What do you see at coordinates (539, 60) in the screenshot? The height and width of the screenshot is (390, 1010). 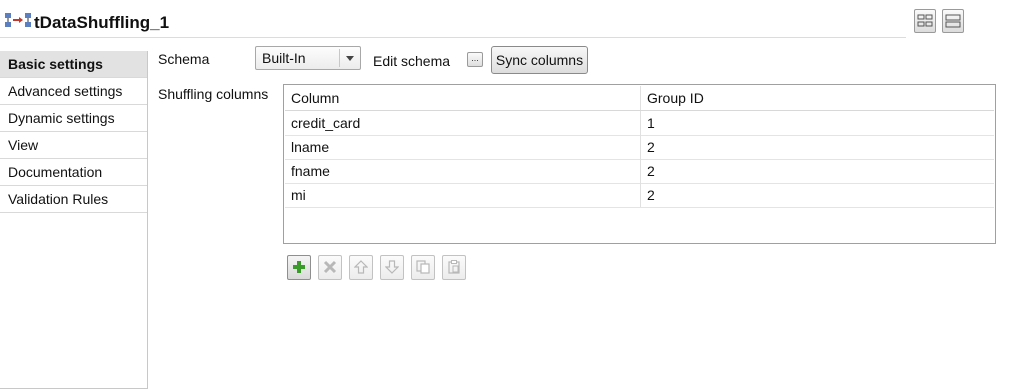 I see `sync-columns-button: Sync columns` at bounding box center [539, 60].